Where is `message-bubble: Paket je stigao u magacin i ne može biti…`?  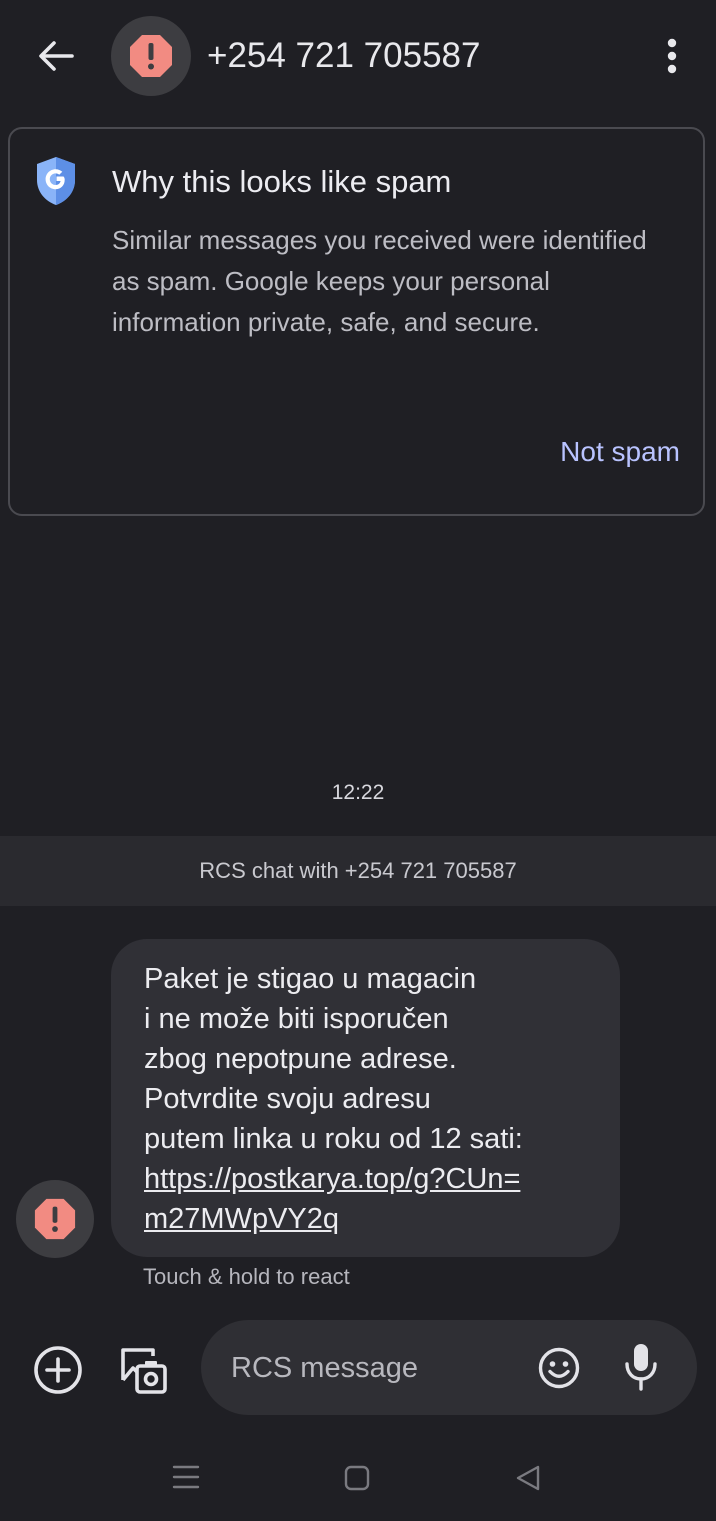
message-bubble: Paket je stigao u magacin i ne može biti… is located at coordinates (365, 1098).